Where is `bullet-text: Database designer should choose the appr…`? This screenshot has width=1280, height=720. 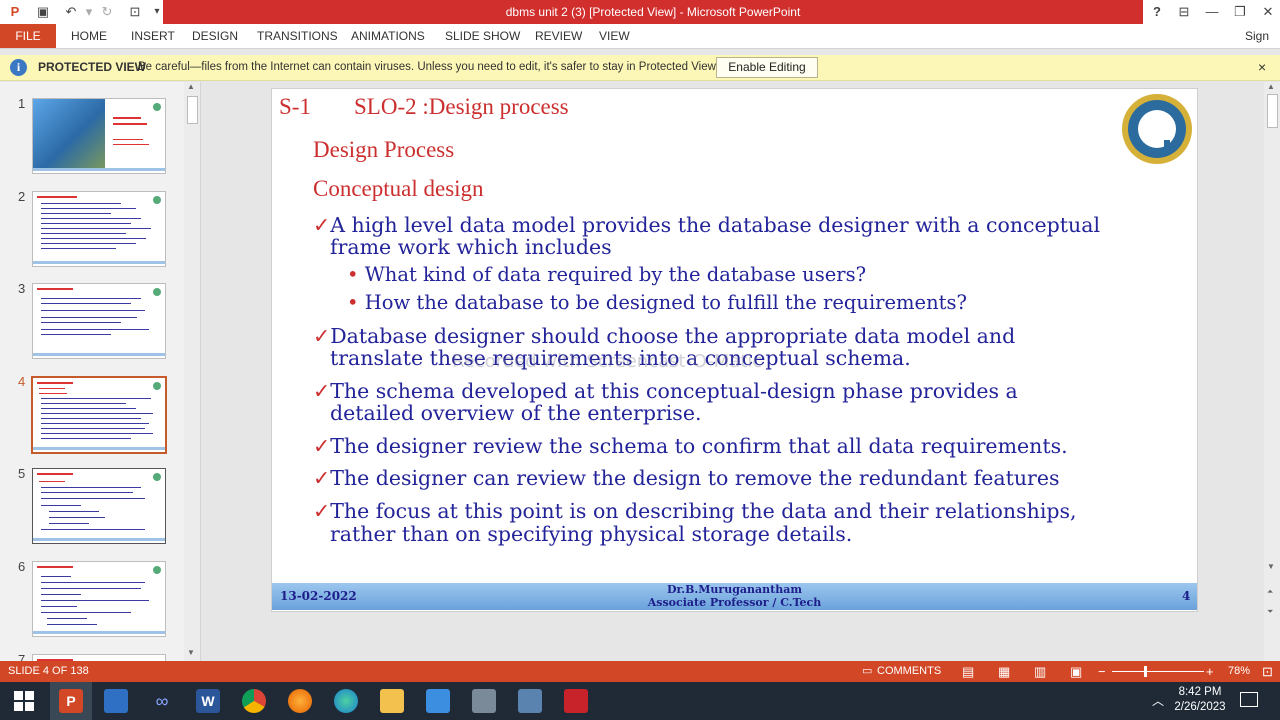
bullet-text: Database designer should choose the appr… is located at coordinates (673, 336).